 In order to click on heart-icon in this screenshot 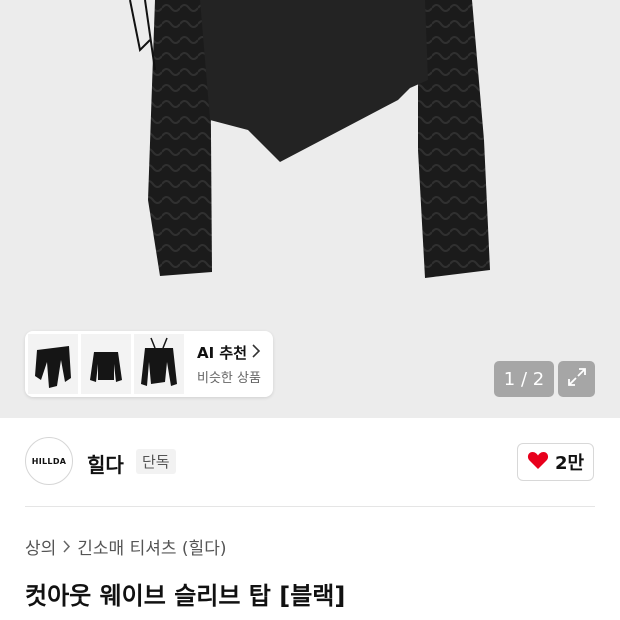, I will do `click(538, 462)`.